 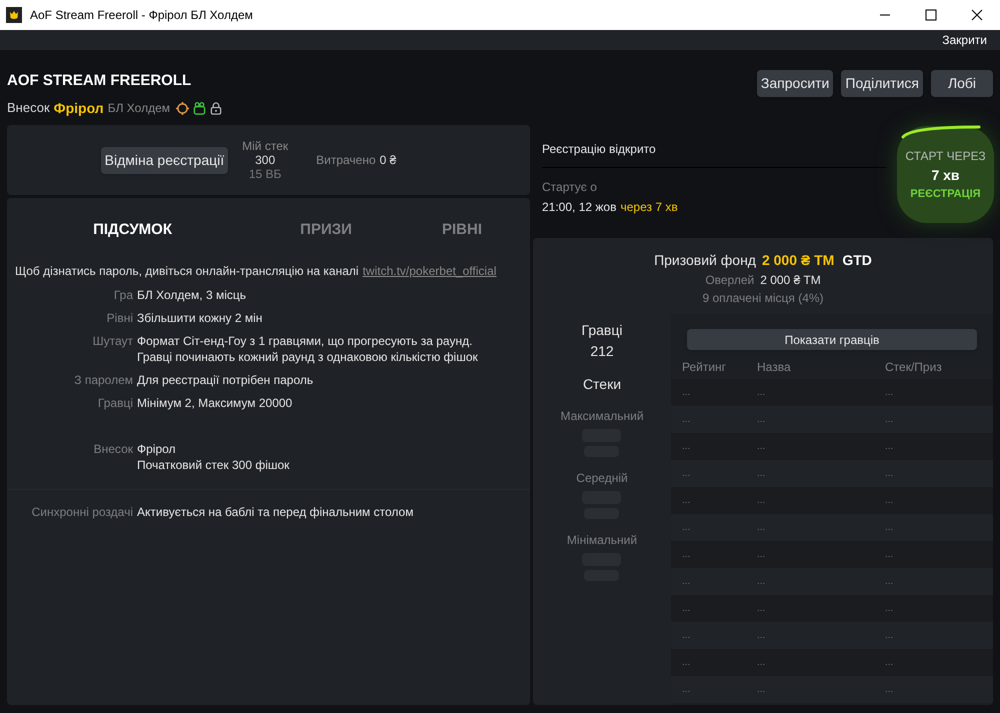 What do you see at coordinates (275, 512) in the screenshot?
I see `detail-value: Активується на баблі та перед фінальним столом` at bounding box center [275, 512].